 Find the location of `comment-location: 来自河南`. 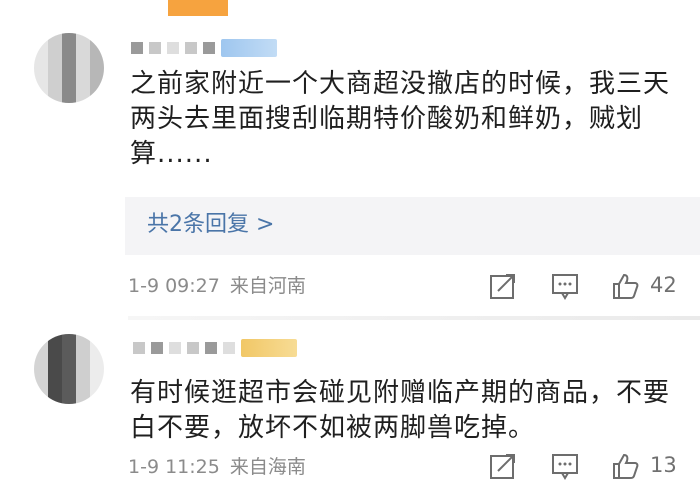

comment-location: 来自河南 is located at coordinates (267, 286).